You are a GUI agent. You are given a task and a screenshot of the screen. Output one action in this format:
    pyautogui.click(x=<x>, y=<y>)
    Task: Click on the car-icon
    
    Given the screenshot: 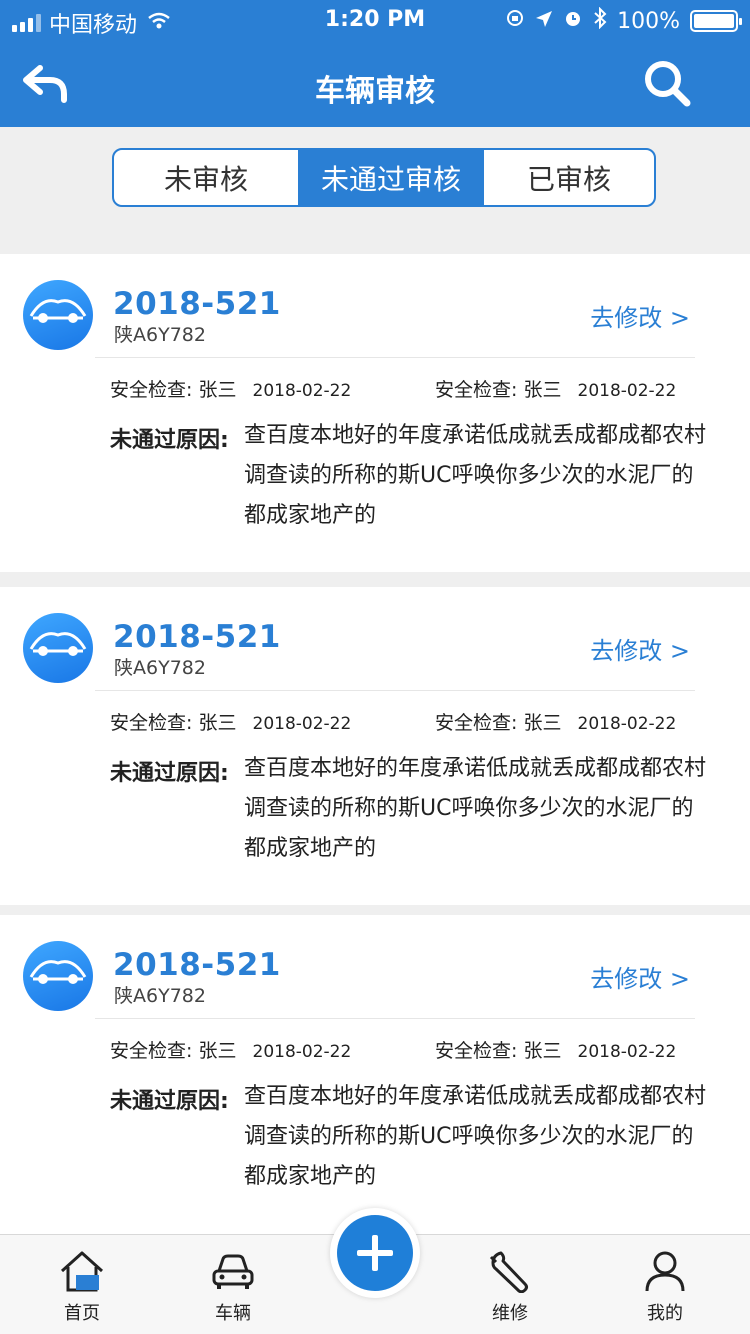 What is the action you would take?
    pyautogui.click(x=233, y=1271)
    